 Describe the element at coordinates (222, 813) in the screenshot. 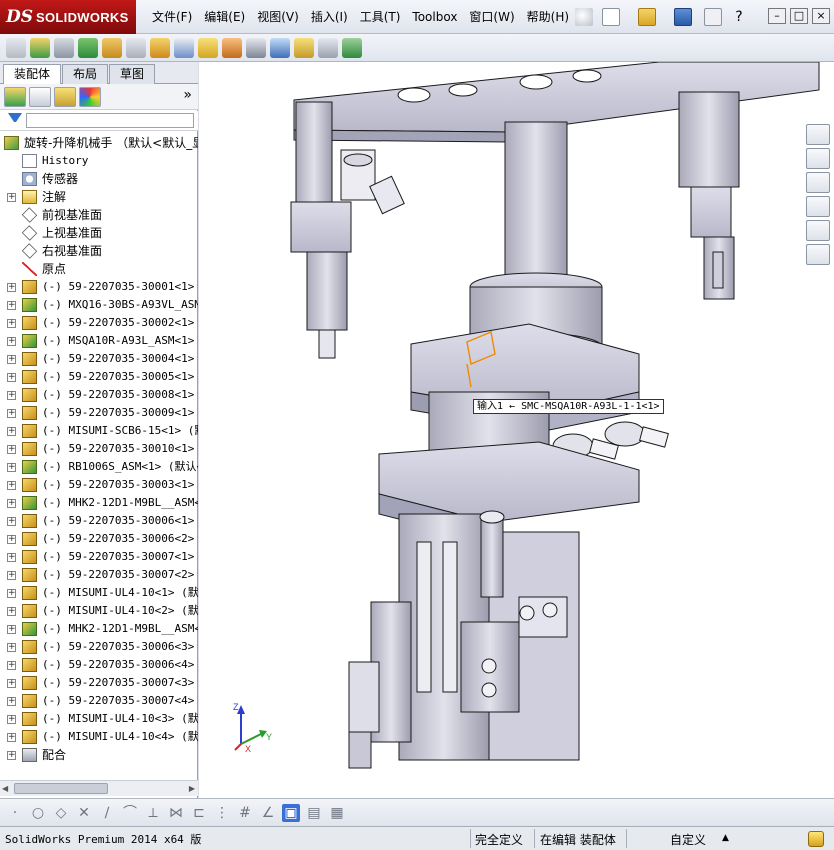

I see `centerline-icon: ⋮` at that location.